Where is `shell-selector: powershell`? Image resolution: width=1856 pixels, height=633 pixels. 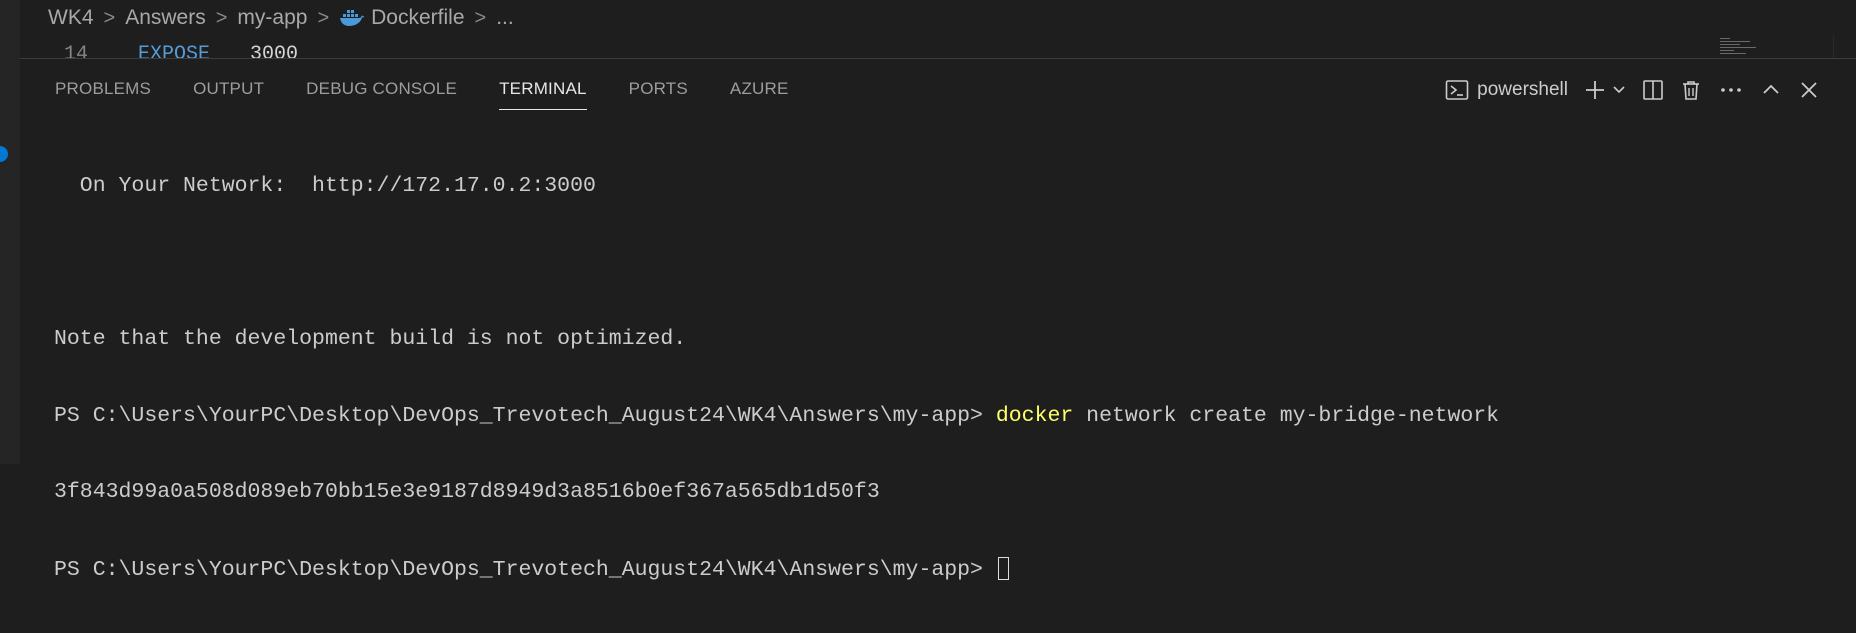
shell-selector: powershell is located at coordinates (1506, 90).